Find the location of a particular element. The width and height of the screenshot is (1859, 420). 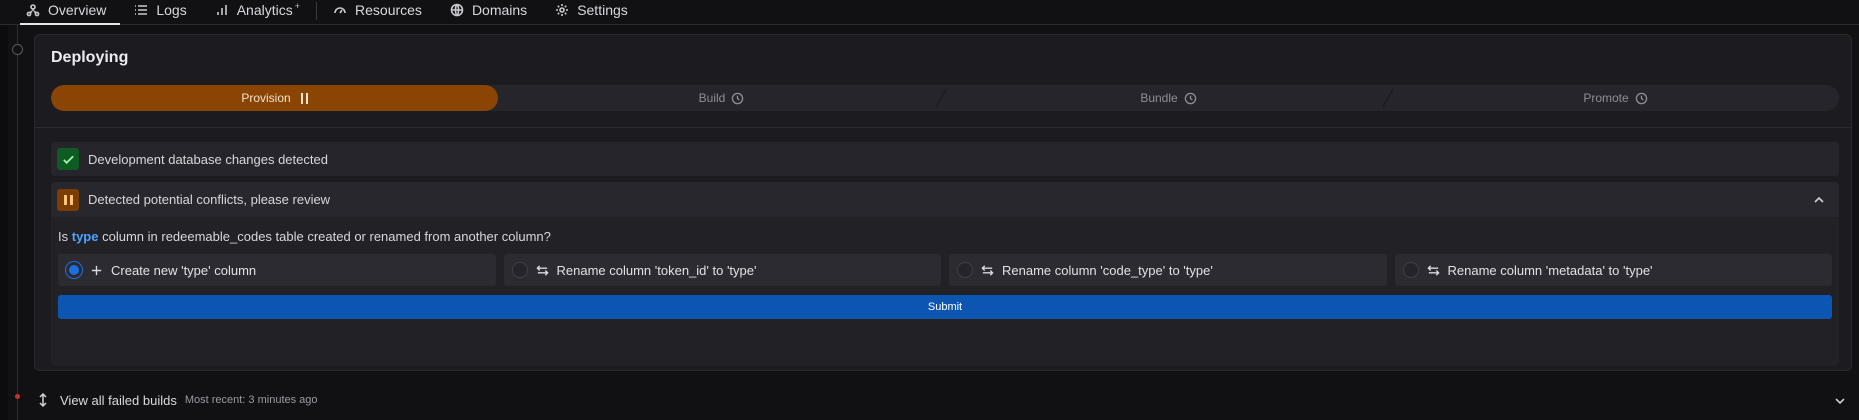

timeline-node is located at coordinates (17, 49).